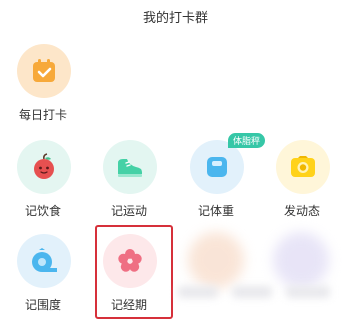 The height and width of the screenshot is (328, 351). I want to click on tile-label: 记体重, so click(215, 211).